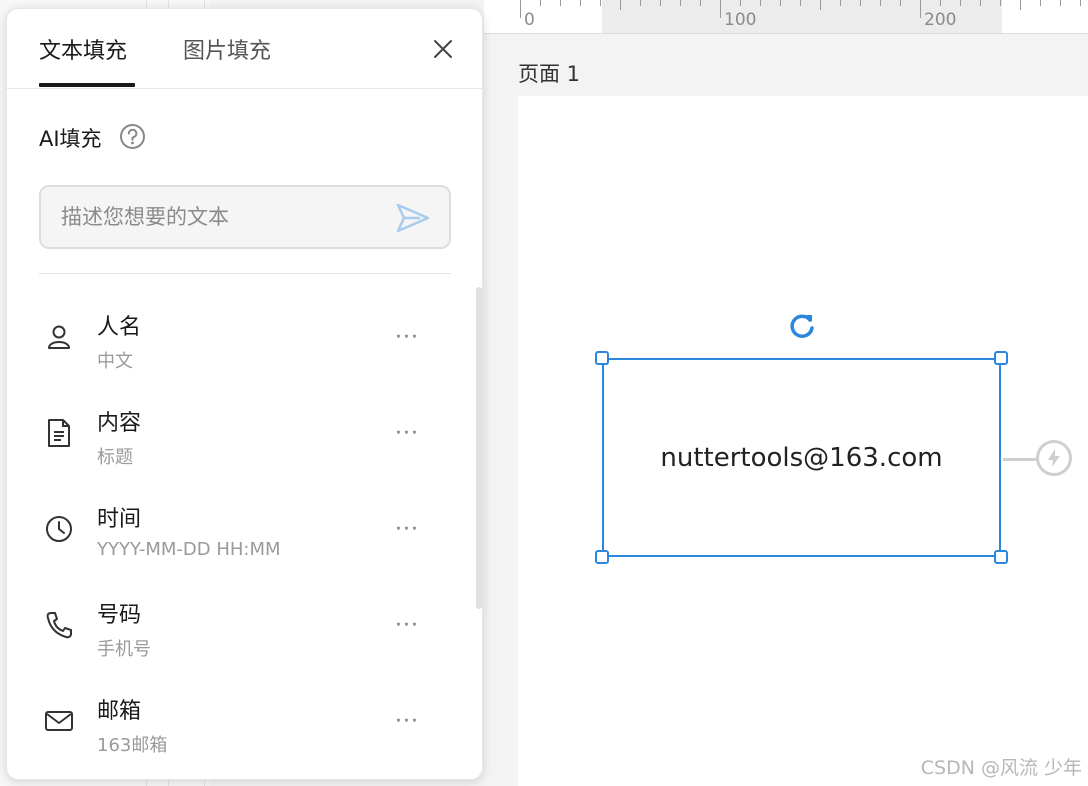 This screenshot has width=1088, height=786. I want to click on connector-line, so click(1021, 459).